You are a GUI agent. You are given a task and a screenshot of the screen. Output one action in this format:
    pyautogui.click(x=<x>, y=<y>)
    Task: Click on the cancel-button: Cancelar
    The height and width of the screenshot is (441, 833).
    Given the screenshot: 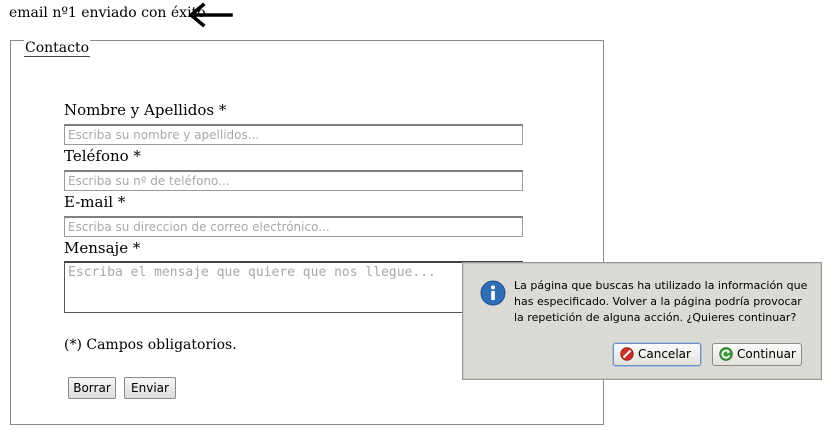 What is the action you would take?
    pyautogui.click(x=657, y=354)
    